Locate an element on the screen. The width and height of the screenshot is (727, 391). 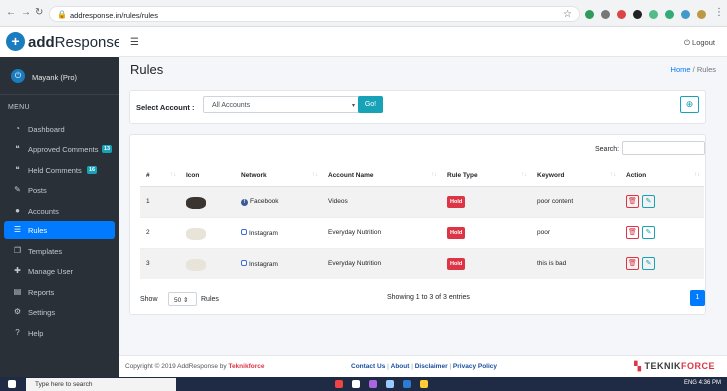
file-explorer-icon is located at coordinates (356, 384).